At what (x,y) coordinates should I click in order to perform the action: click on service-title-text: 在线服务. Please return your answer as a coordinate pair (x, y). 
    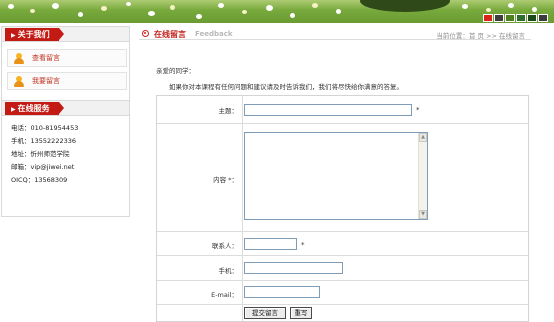
    Looking at the image, I should click on (33, 108).